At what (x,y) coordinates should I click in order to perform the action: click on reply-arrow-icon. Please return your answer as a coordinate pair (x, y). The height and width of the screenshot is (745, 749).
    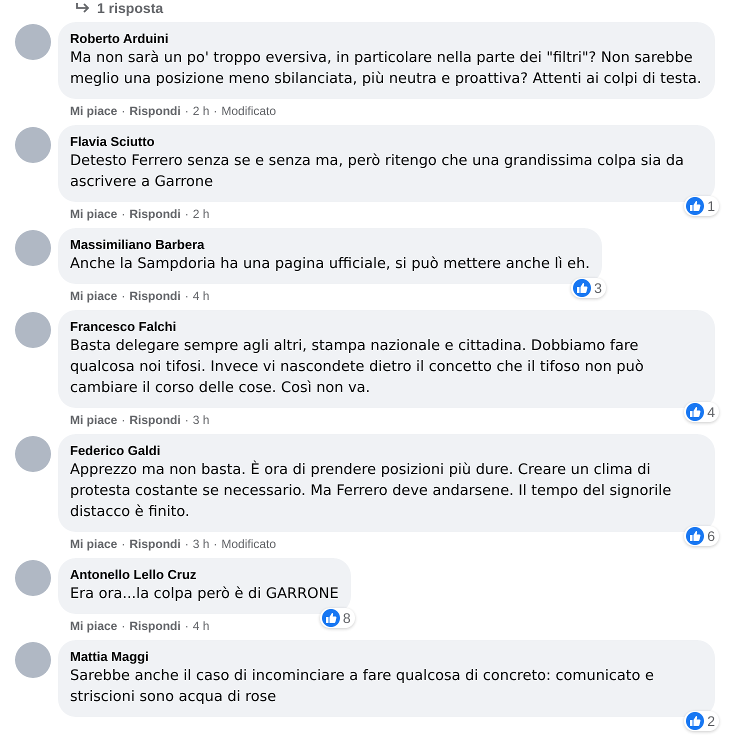
    Looking at the image, I should click on (83, 8).